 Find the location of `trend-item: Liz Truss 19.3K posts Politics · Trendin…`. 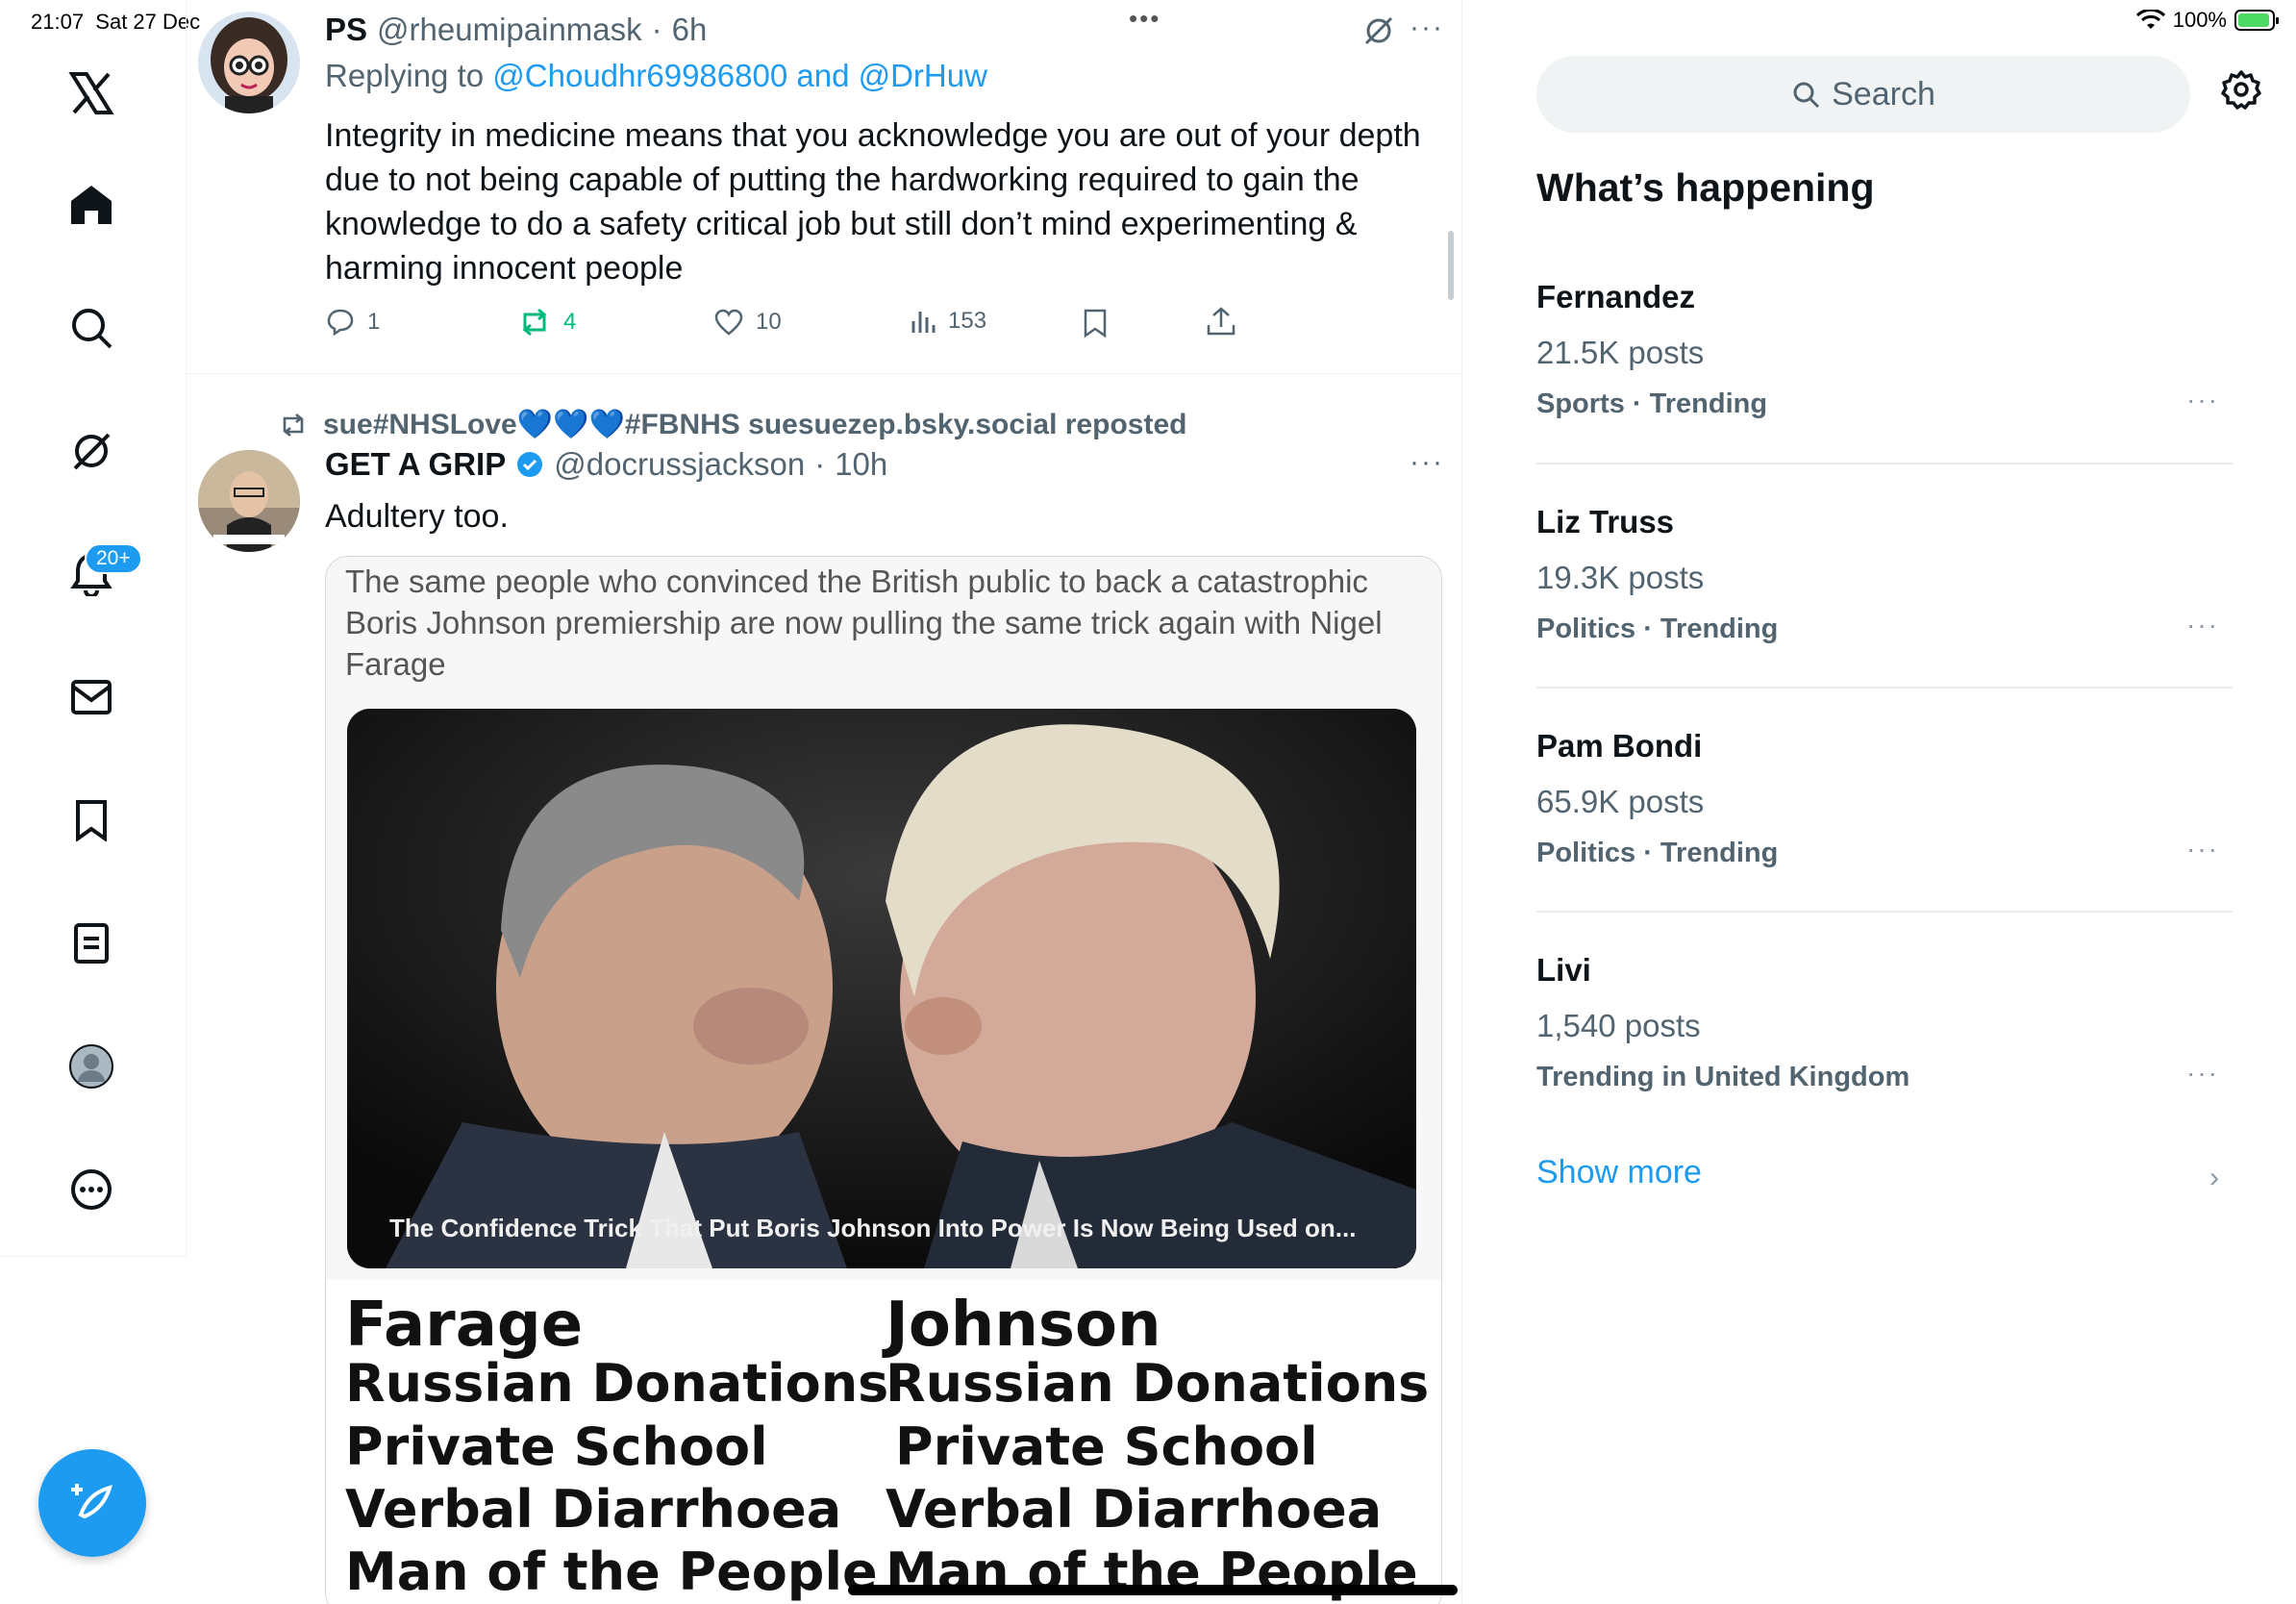

trend-item: Liz Truss 19.3K posts Politics · Trendin… is located at coordinates (1884, 574).